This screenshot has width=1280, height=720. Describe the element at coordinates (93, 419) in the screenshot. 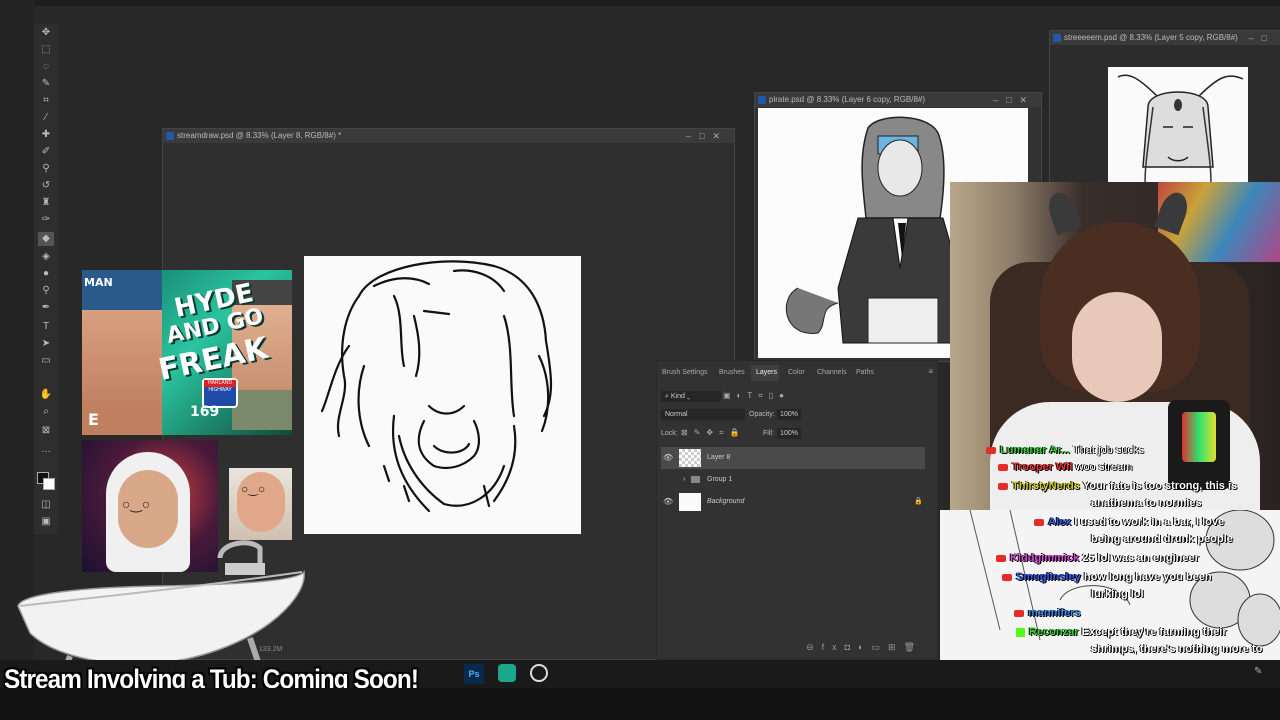

I see `thumbnail-left-text: E` at that location.